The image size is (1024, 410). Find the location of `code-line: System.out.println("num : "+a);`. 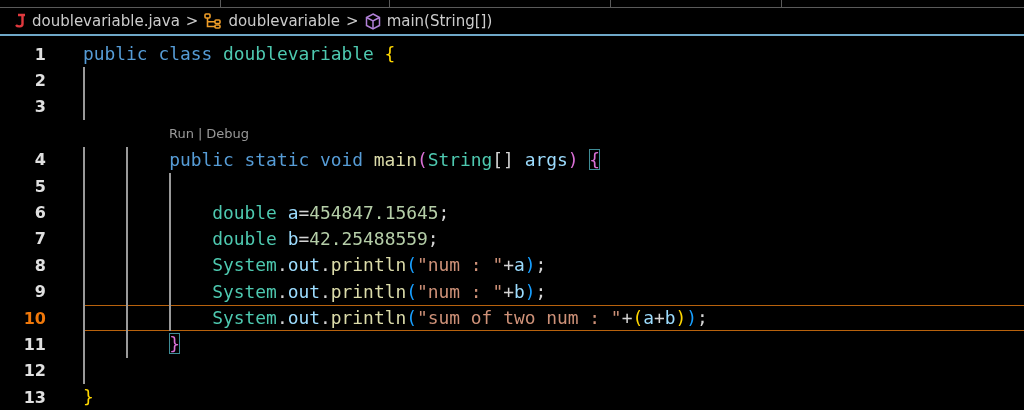

code-line: System.out.println("num : "+a); is located at coordinates (379, 265).